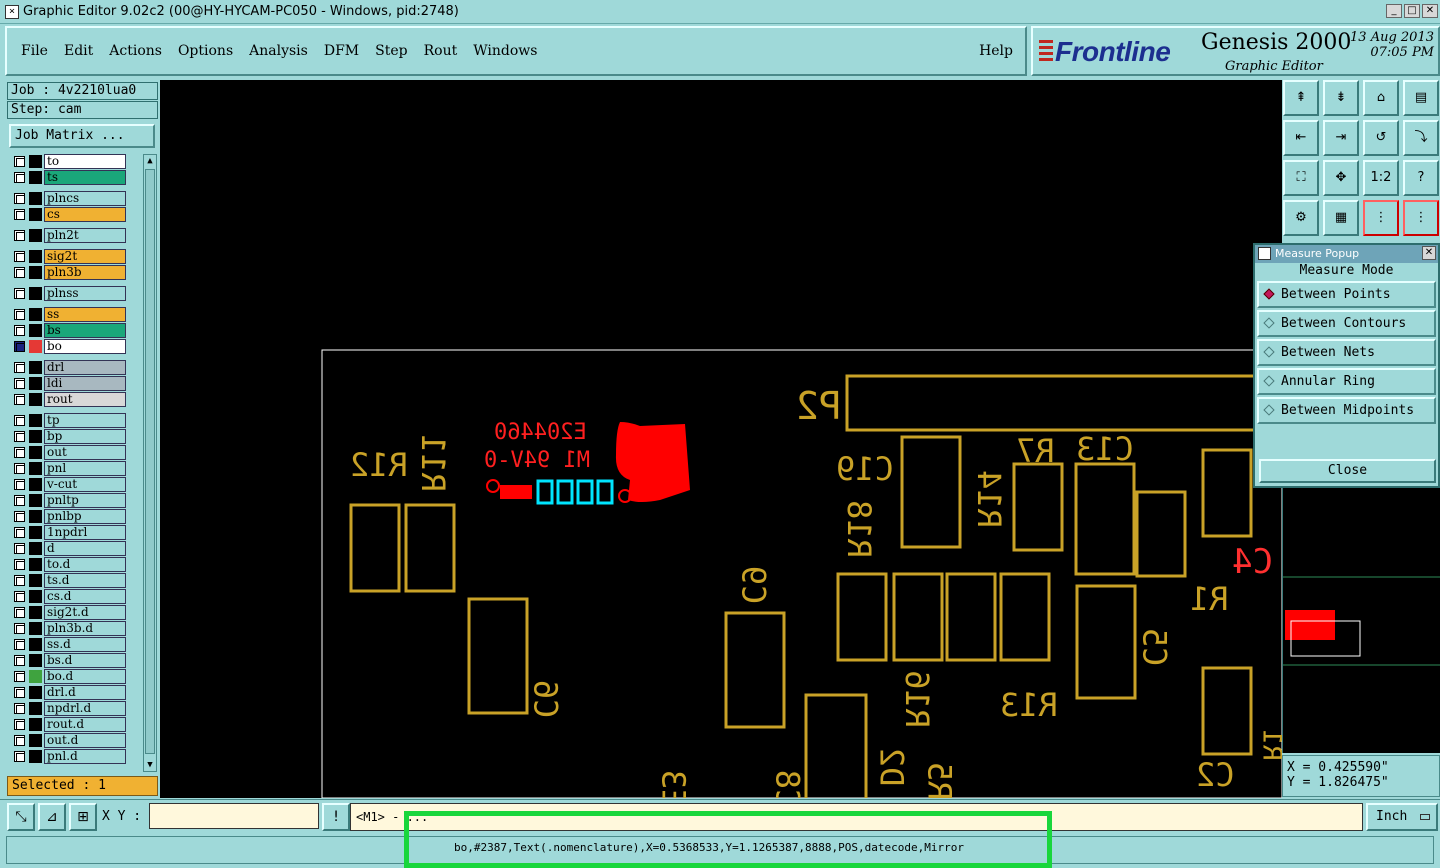 The image size is (1440, 868). I want to click on measure-popup-titlebar: Measure Popup ✕, so click(1346, 254).